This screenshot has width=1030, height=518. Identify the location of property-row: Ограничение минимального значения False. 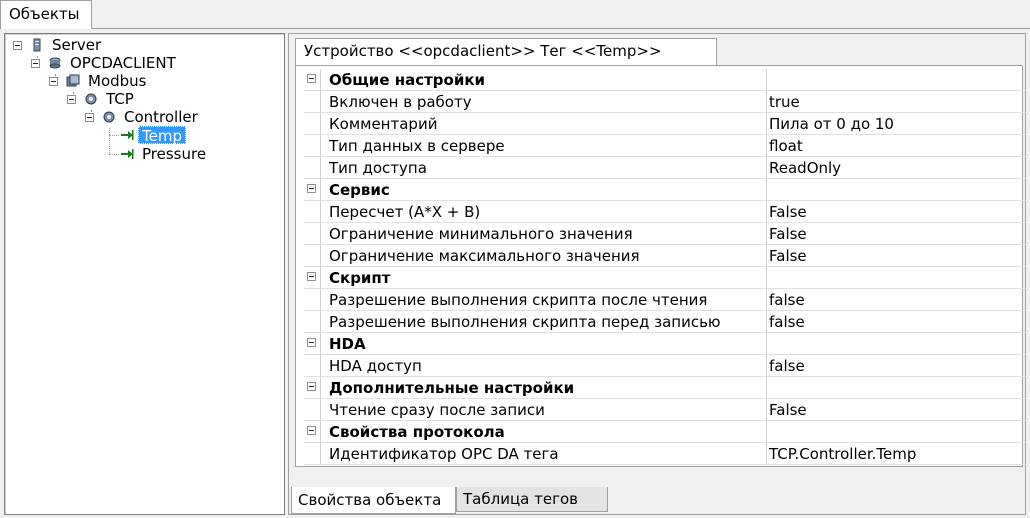
(665, 234).